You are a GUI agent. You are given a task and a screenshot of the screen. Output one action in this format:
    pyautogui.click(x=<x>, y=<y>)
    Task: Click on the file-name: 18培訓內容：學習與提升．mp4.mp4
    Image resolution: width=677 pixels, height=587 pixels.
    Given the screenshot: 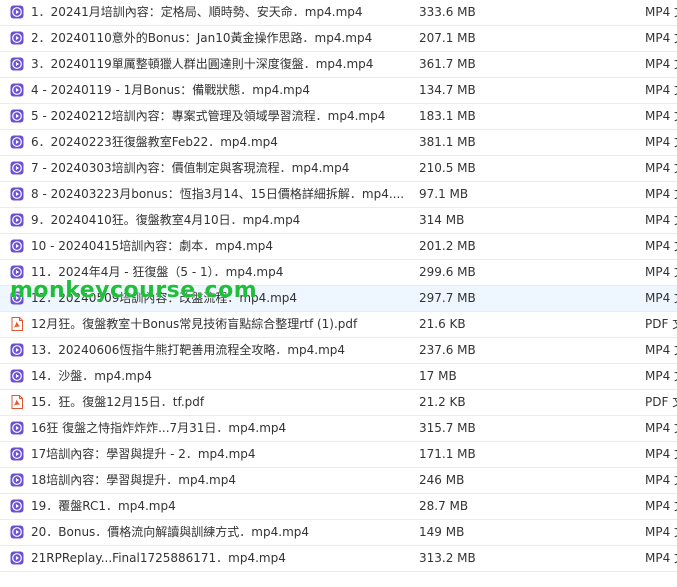 What is the action you would take?
    pyautogui.click(x=133, y=480)
    